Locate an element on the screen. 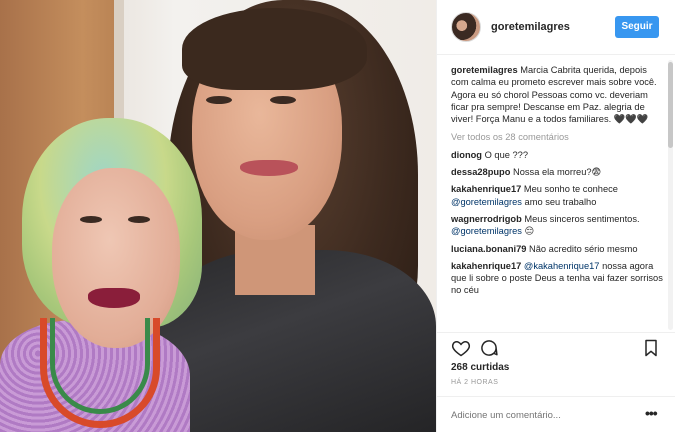 This screenshot has width=675, height=432. caption-username: goretemilagres is located at coordinates (484, 70).